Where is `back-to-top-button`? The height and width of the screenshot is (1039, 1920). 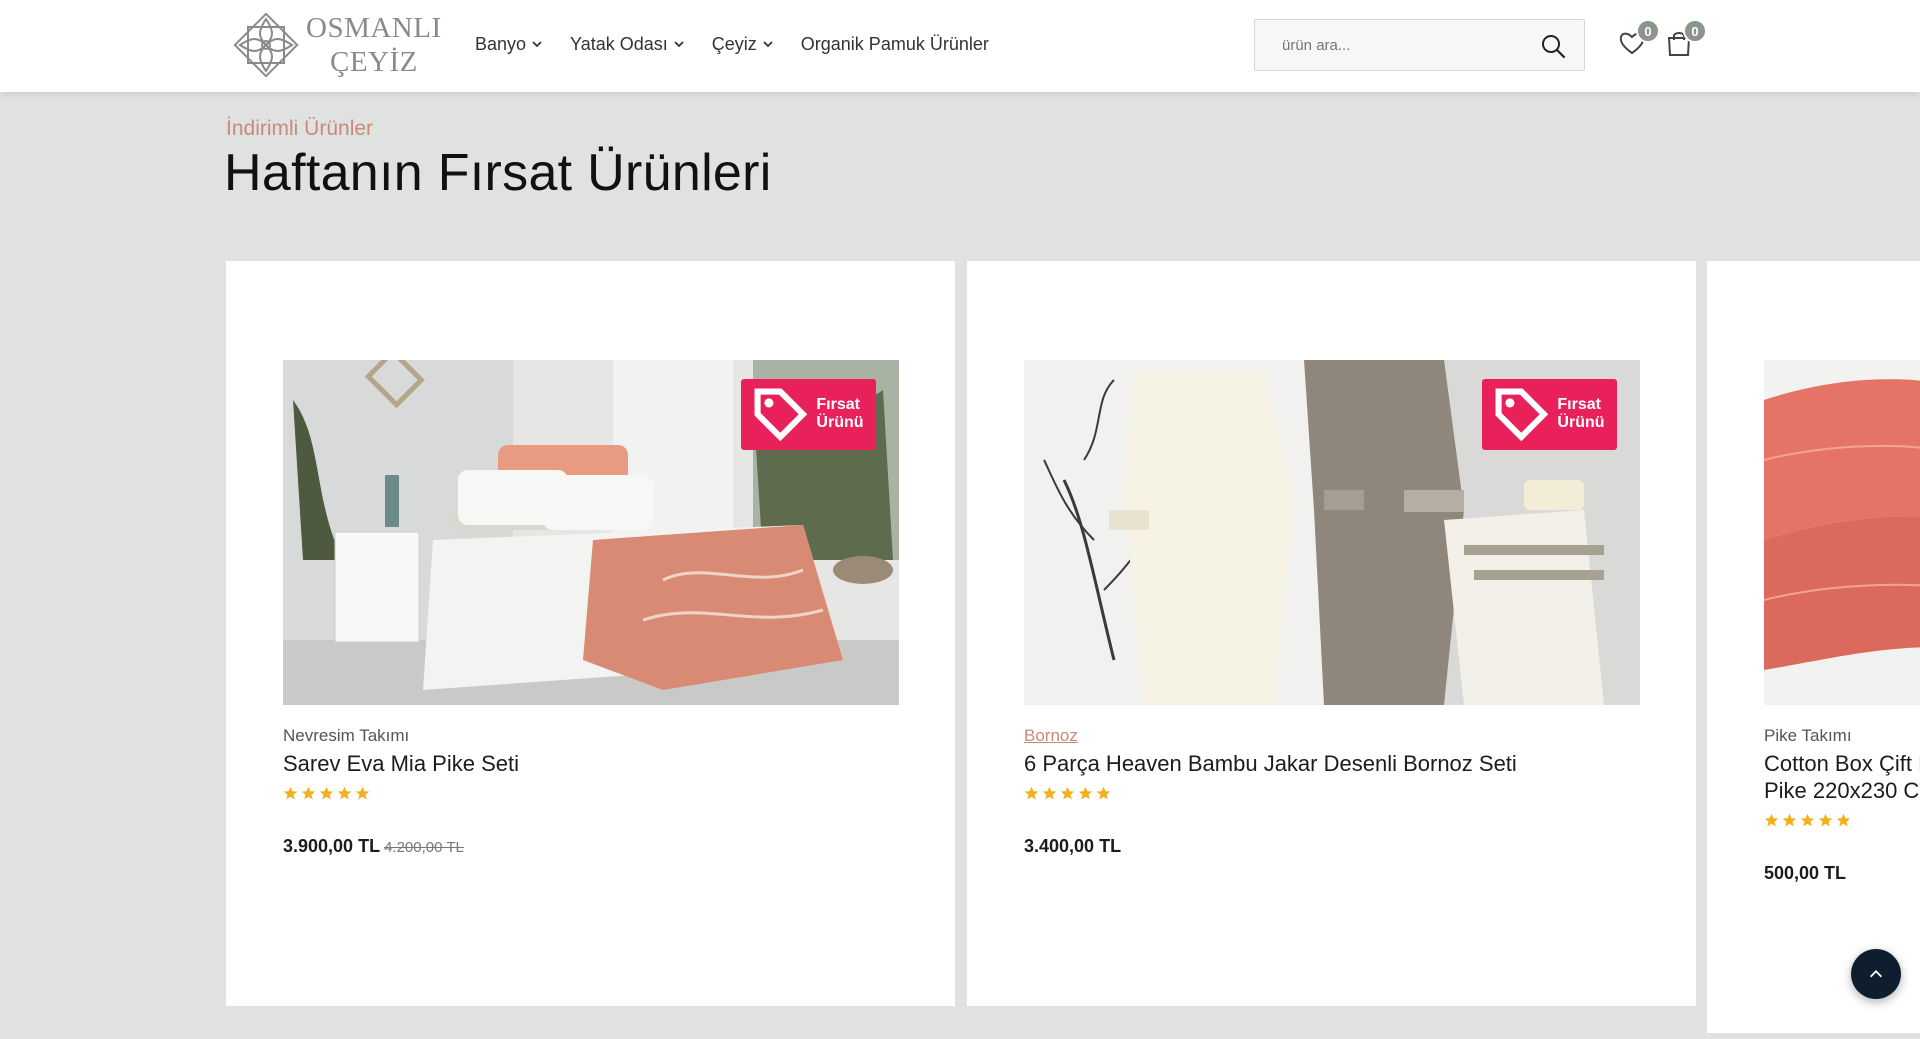 back-to-top-button is located at coordinates (1876, 974).